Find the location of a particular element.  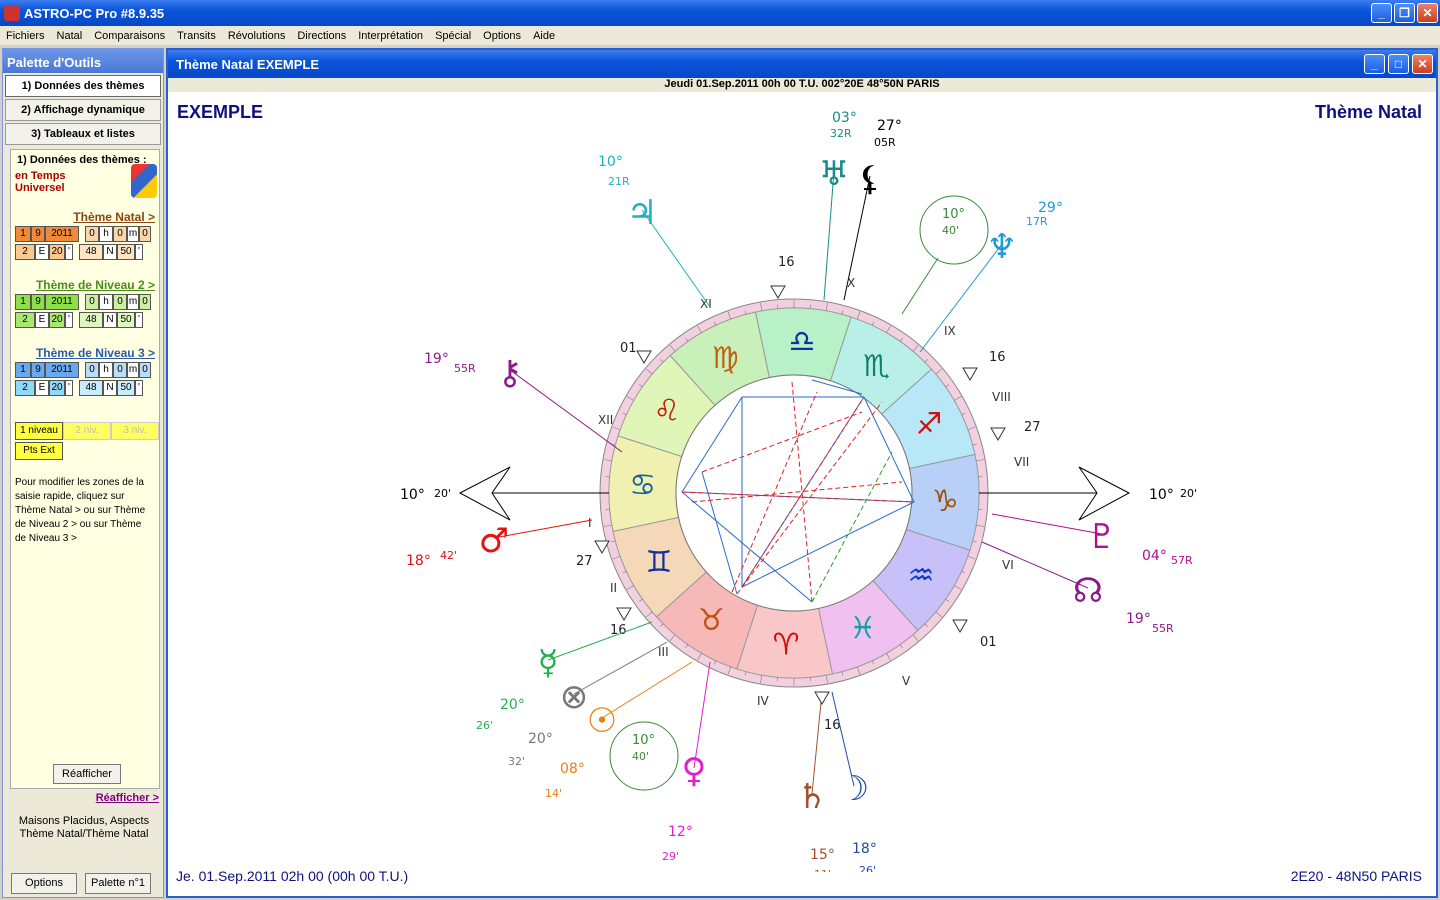

n2-lat-deg: 48 is located at coordinates (91, 320).